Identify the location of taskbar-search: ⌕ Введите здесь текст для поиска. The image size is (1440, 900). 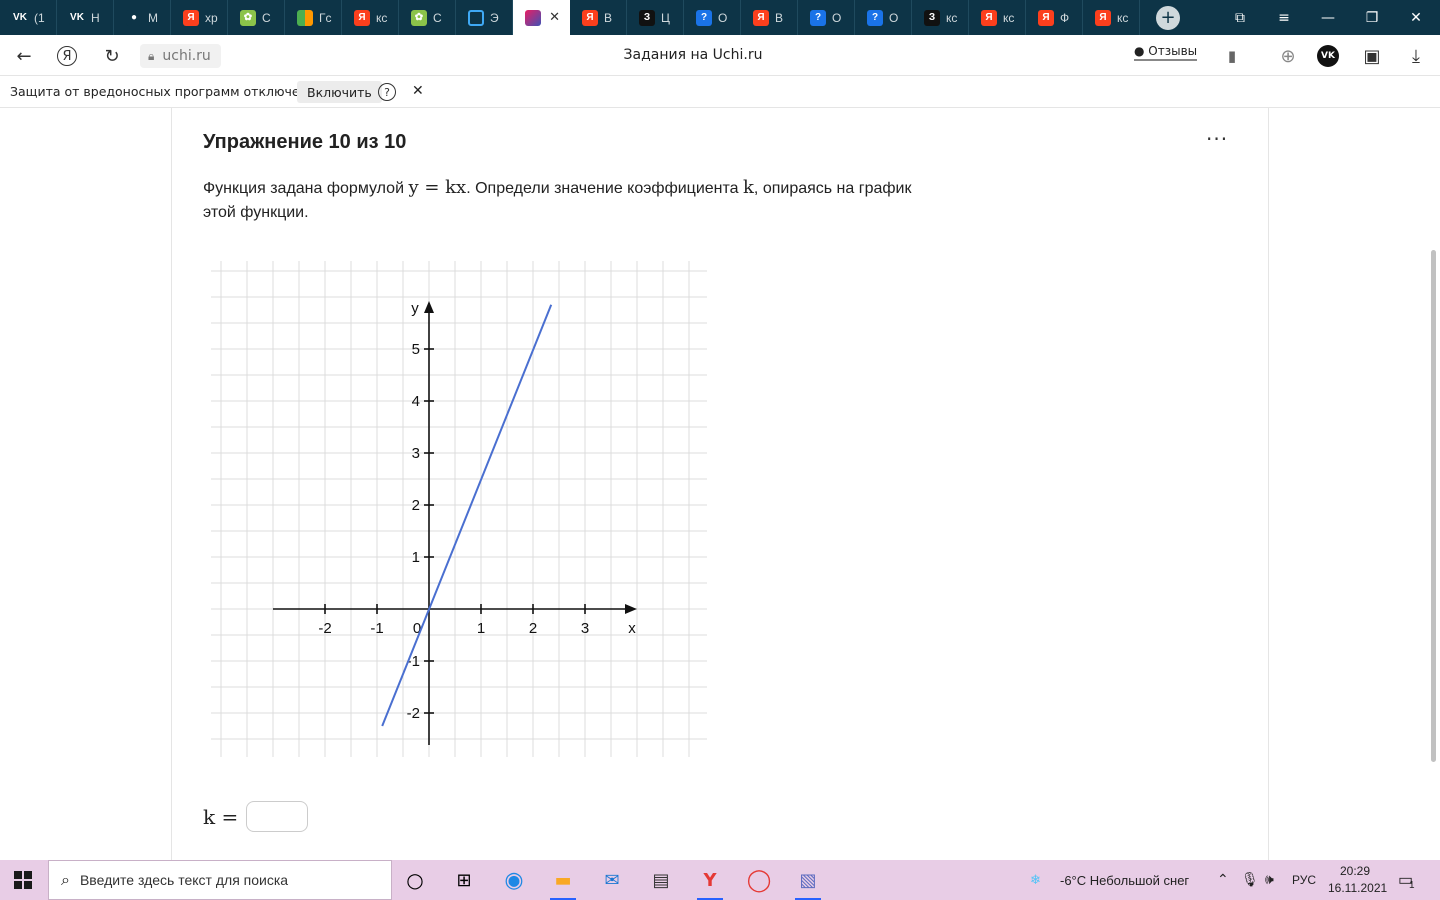
(220, 880).